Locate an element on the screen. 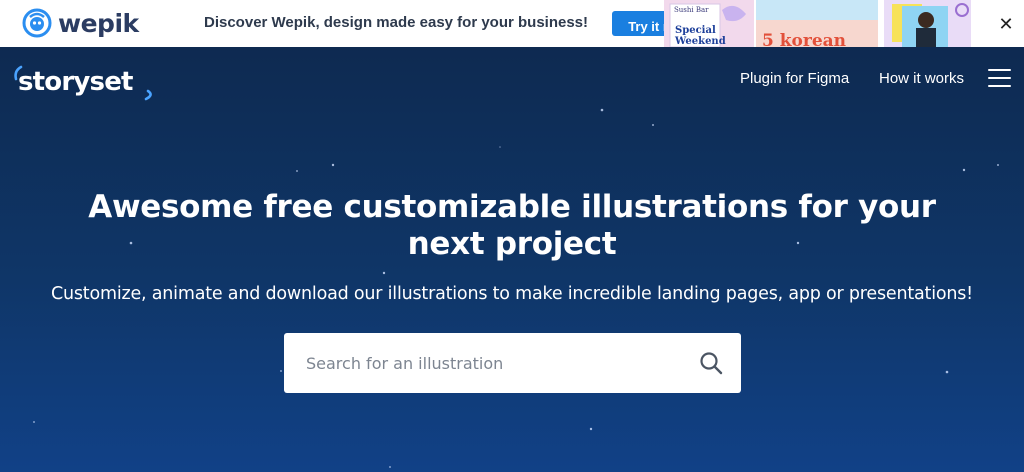  wepik-mascot-icon is located at coordinates (37, 23).